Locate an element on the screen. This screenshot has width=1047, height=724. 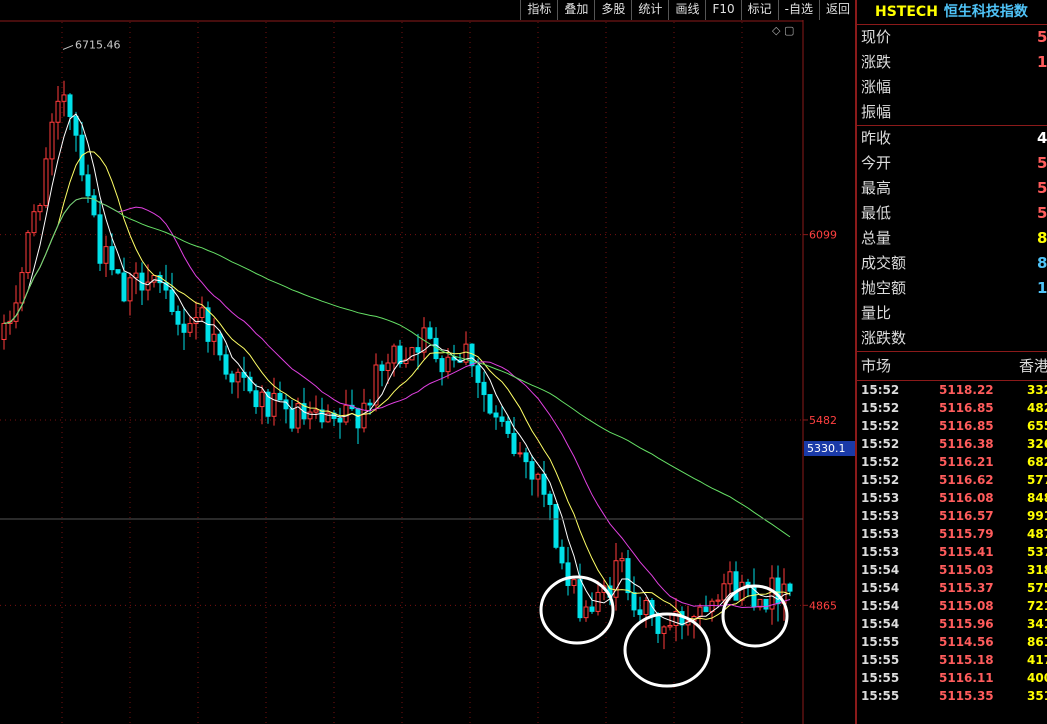
tick-row: 15:54 5115.08 721 is located at coordinates (952, 606).